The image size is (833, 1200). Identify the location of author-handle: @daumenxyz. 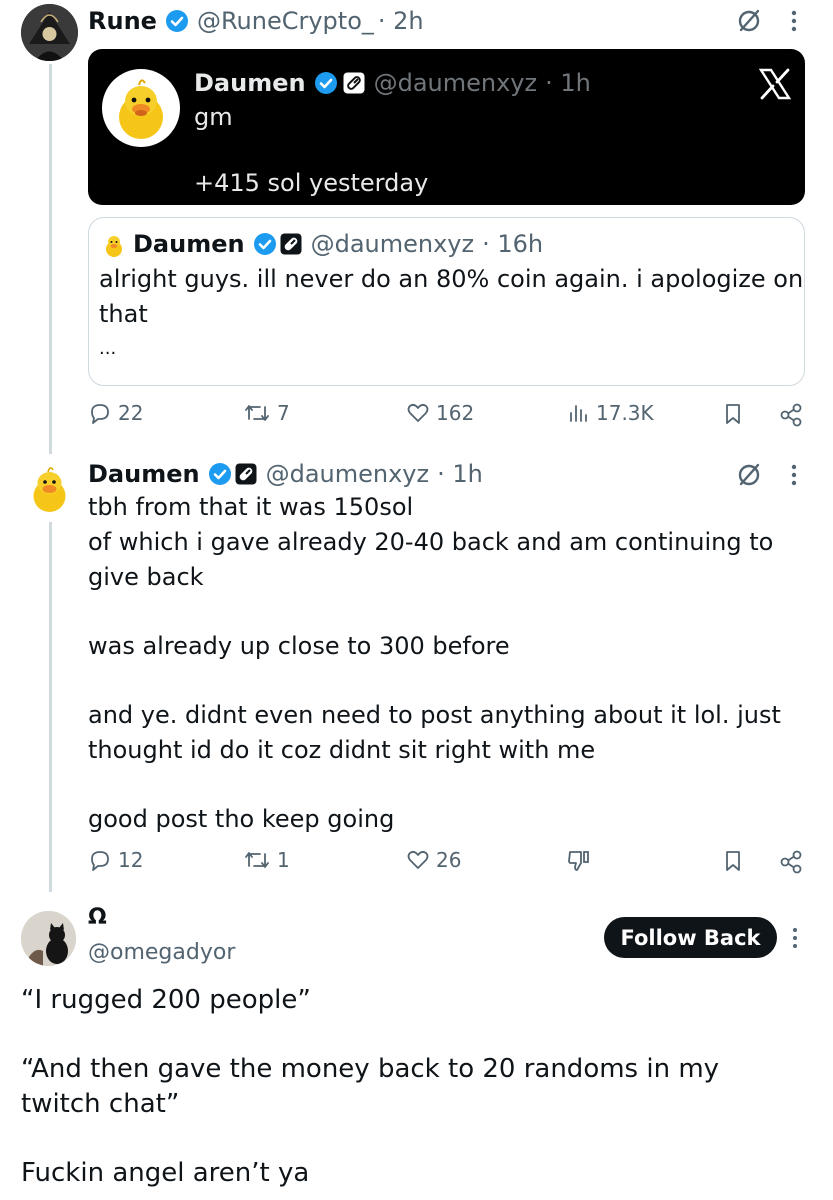
(348, 474).